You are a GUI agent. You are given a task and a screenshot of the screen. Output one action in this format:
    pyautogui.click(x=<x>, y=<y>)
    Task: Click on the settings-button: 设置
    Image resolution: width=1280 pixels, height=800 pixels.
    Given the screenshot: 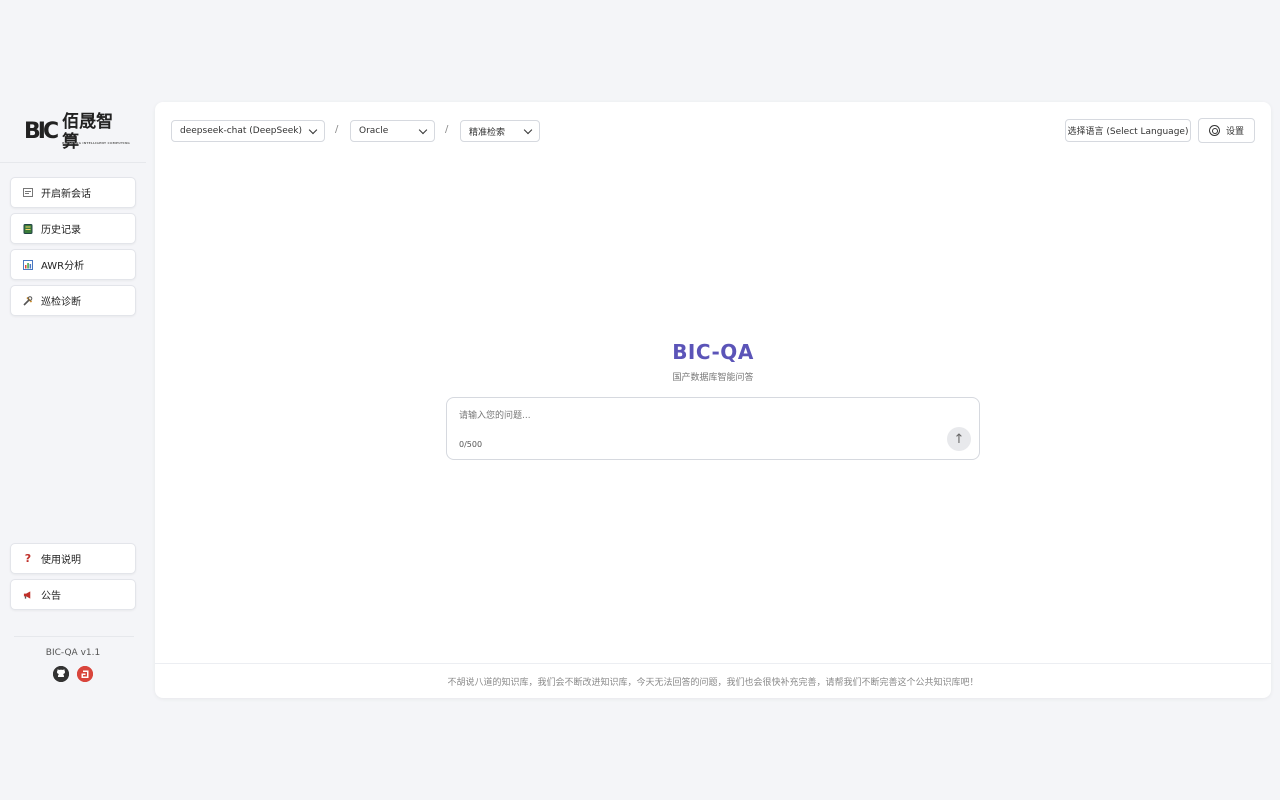 What is the action you would take?
    pyautogui.click(x=1226, y=130)
    